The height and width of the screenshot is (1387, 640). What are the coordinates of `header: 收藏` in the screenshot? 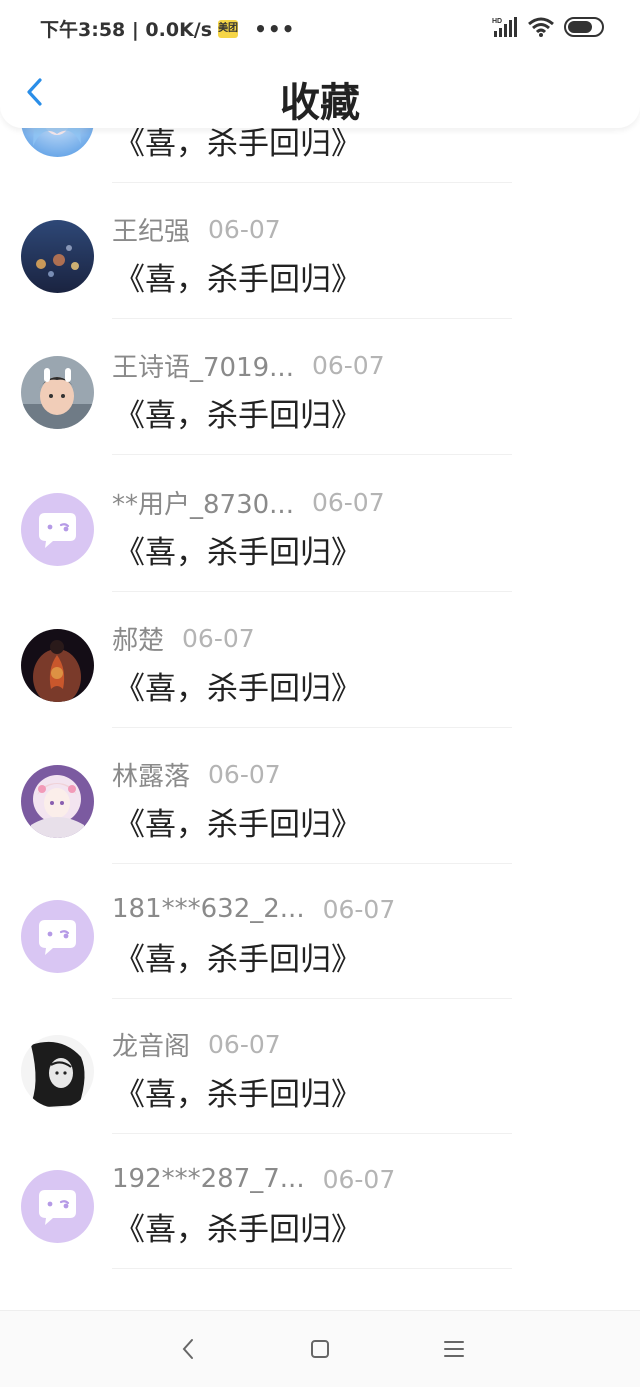 It's located at (320, 92).